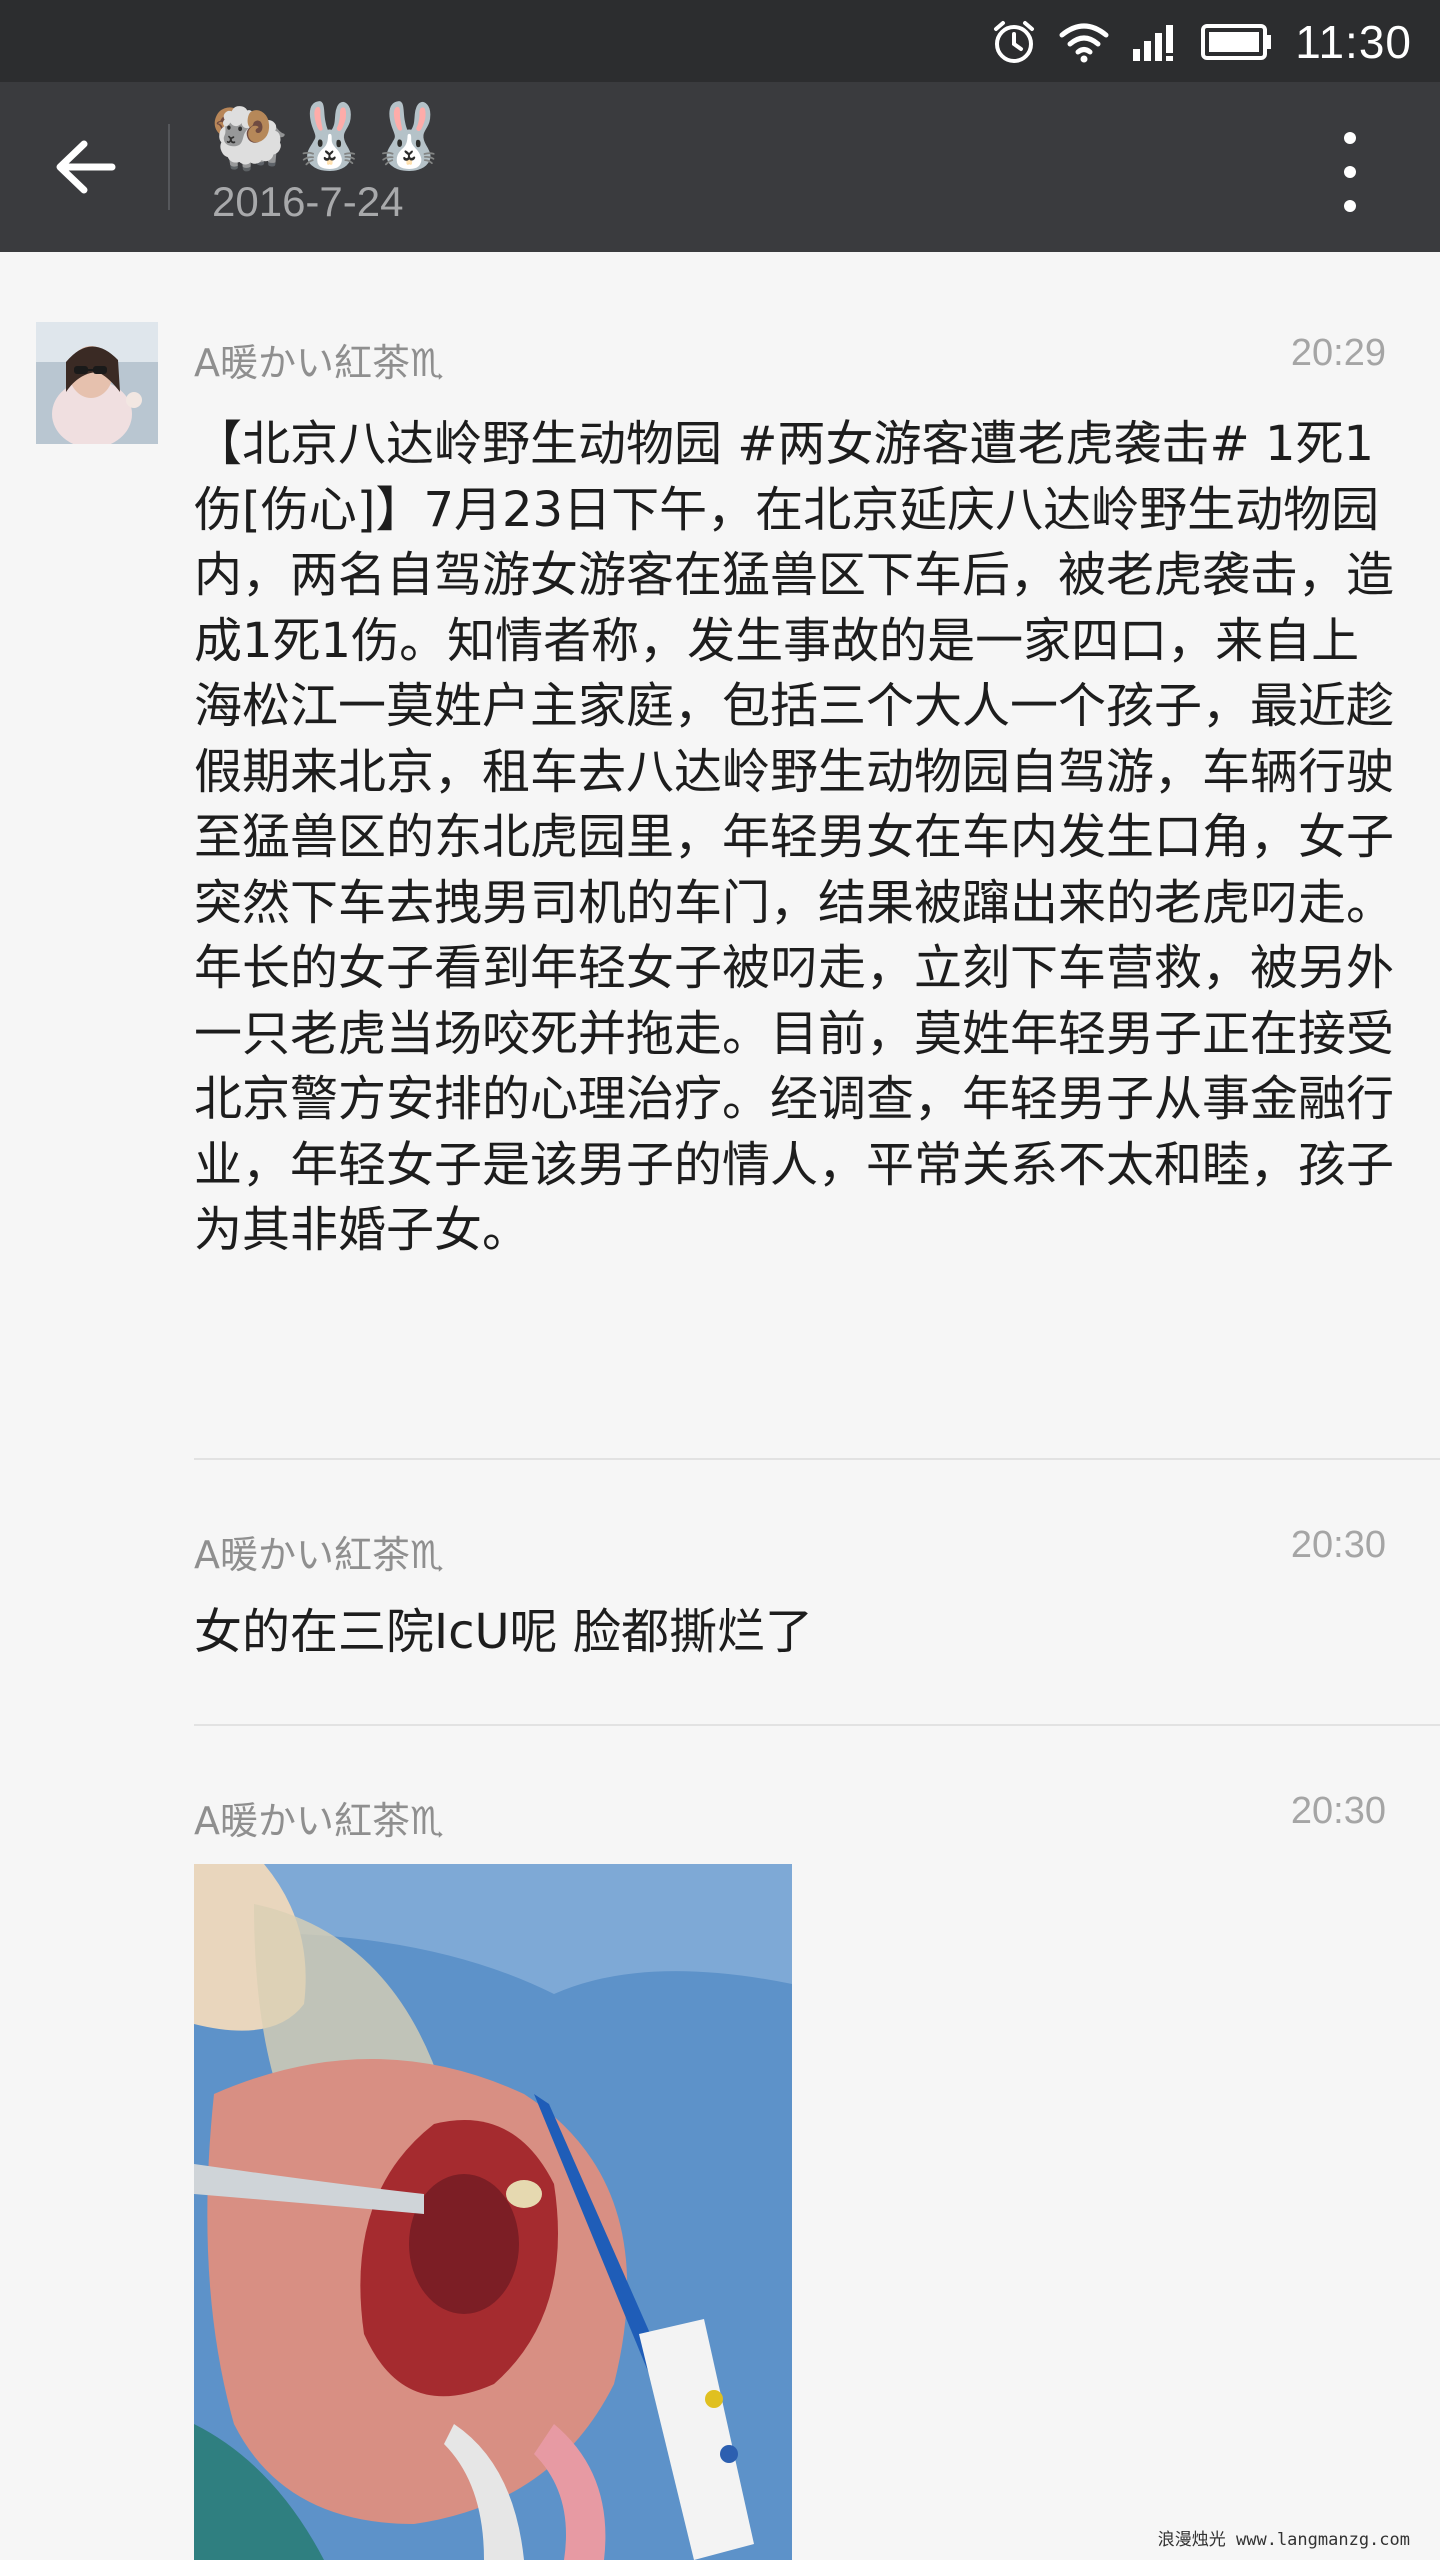  What do you see at coordinates (720, 167) in the screenshot?
I see `app-bar: 🐏🐰🐰 2016-7-24` at bounding box center [720, 167].